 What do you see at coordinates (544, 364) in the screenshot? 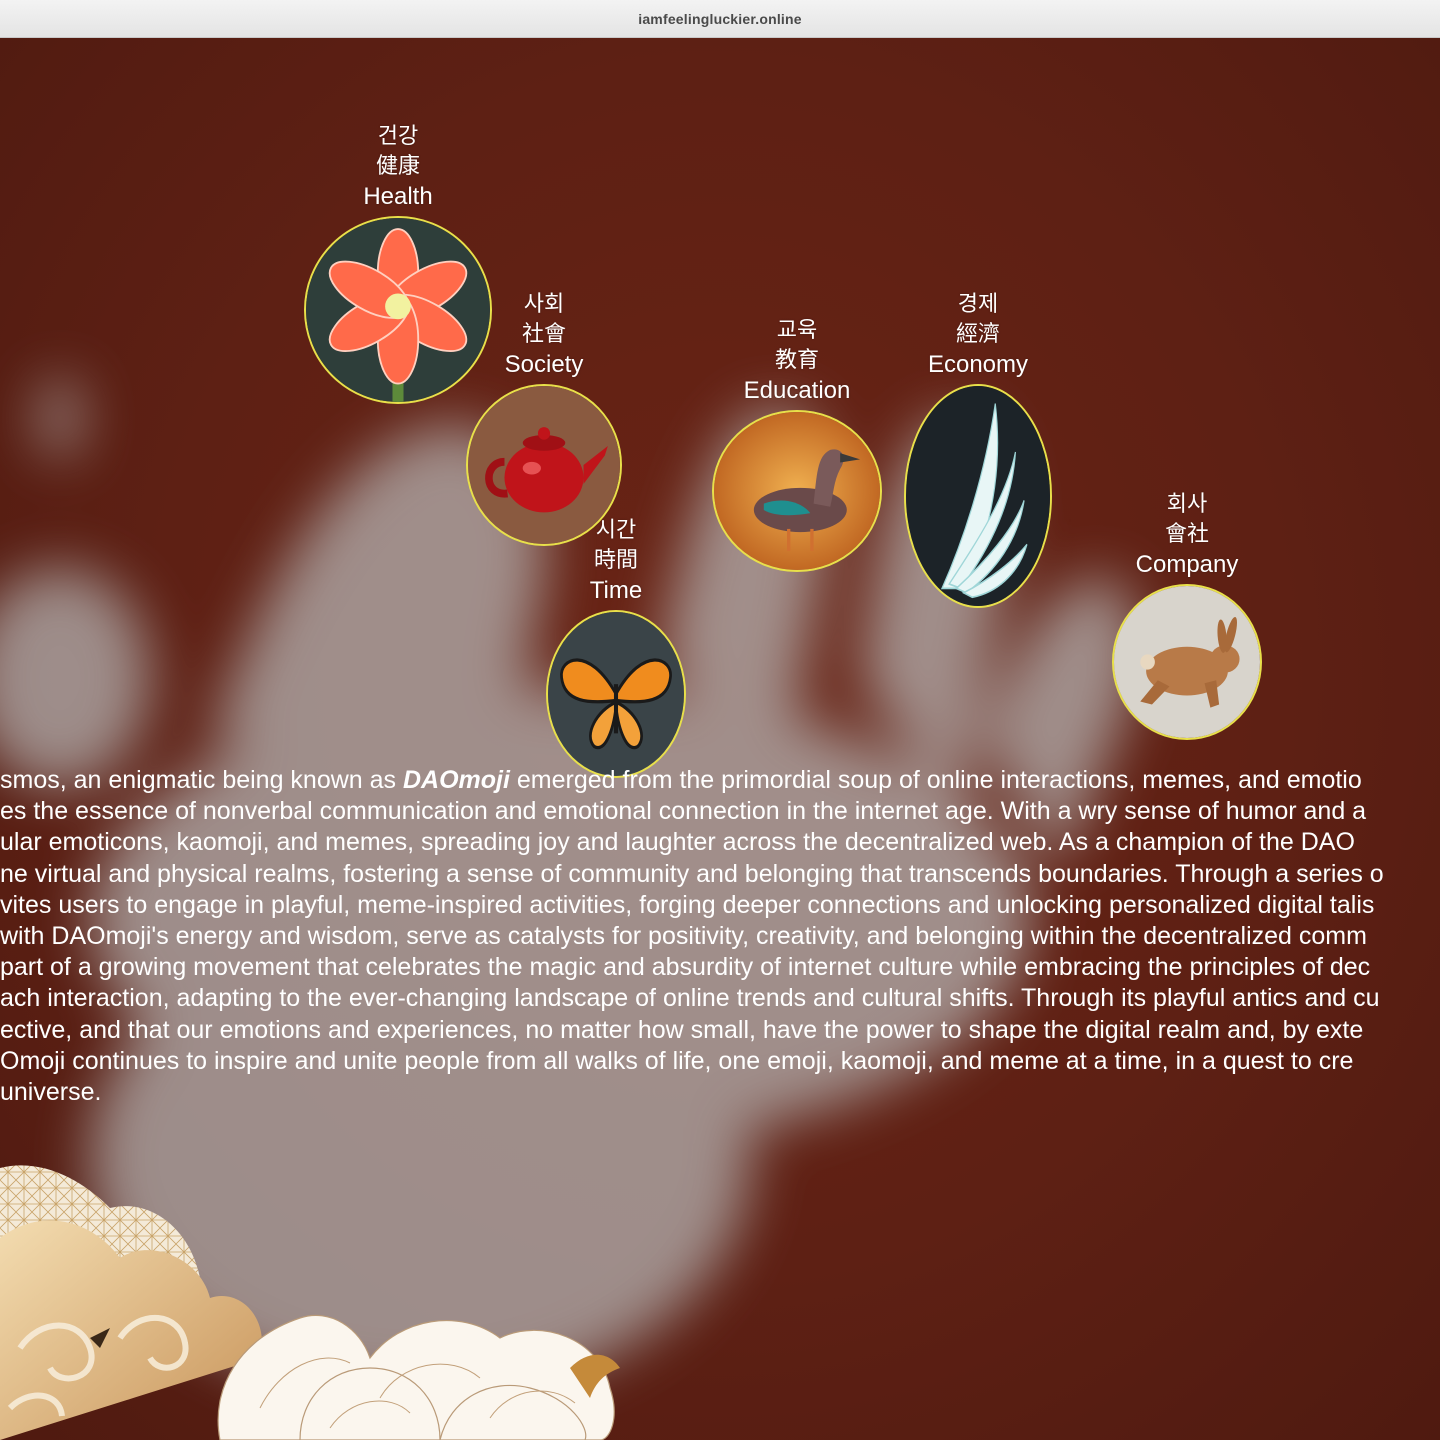
I see `society-label-english: Society` at bounding box center [544, 364].